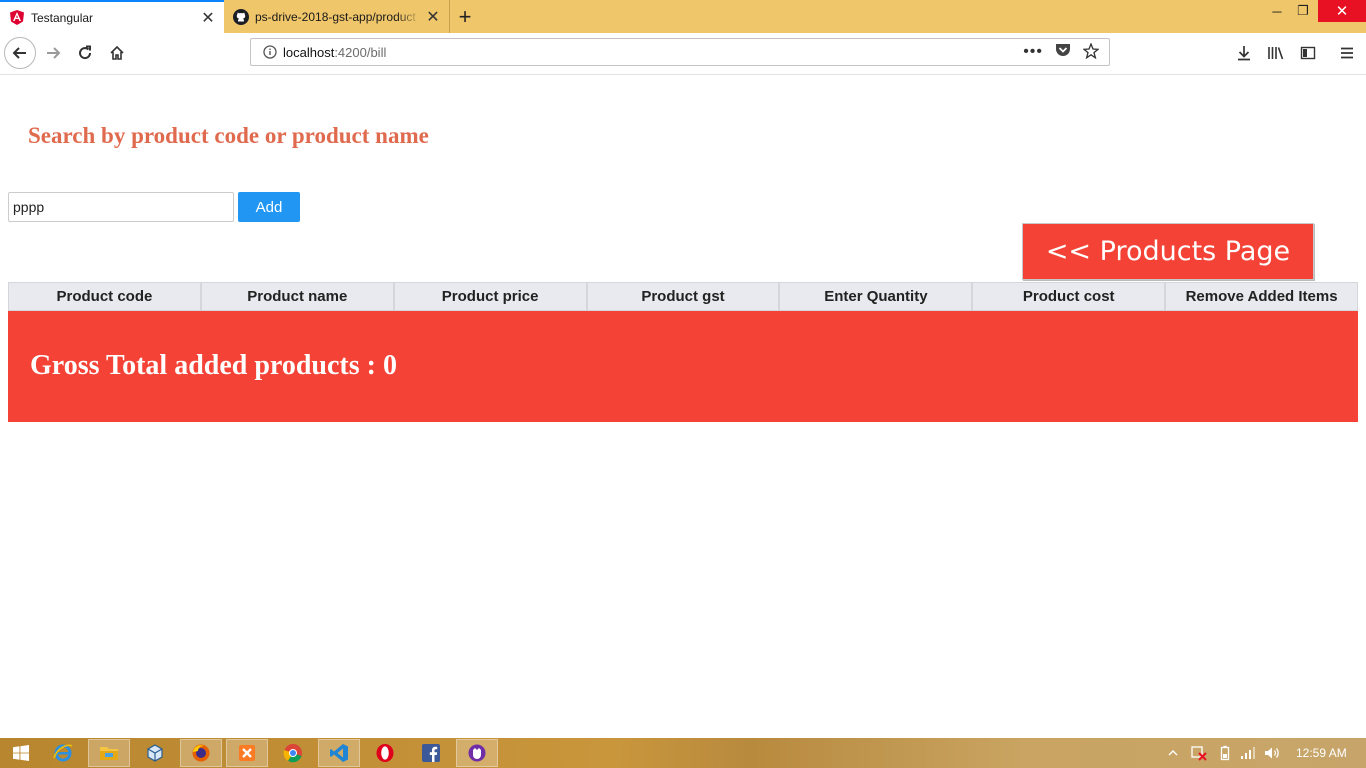 This screenshot has width=1366, height=768. I want to click on reload-button, so click(85, 53).